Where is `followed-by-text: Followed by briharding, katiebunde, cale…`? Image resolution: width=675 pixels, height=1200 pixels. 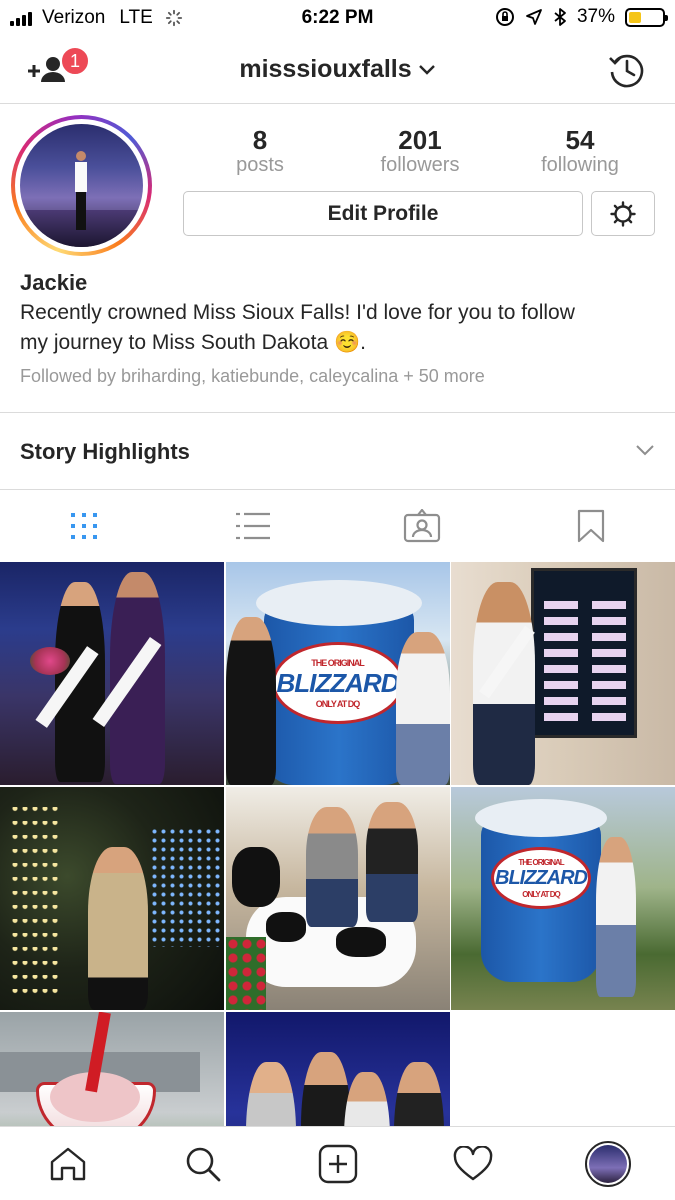 followed-by-text: Followed by briharding, katiebunde, cale… is located at coordinates (340, 376).